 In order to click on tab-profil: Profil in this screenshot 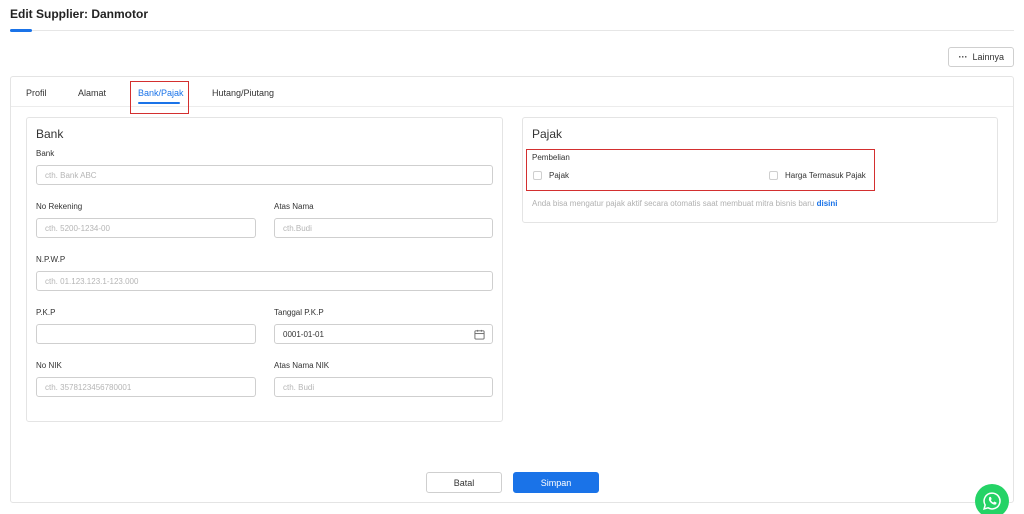, I will do `click(36, 93)`.